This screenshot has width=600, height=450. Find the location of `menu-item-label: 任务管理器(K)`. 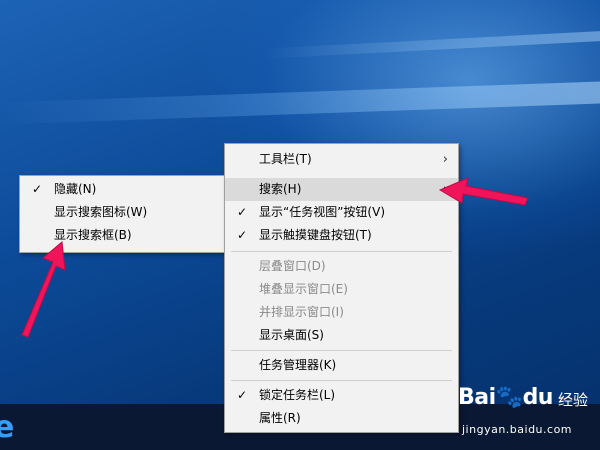

menu-item-label: 任务管理器(K) is located at coordinates (298, 365).